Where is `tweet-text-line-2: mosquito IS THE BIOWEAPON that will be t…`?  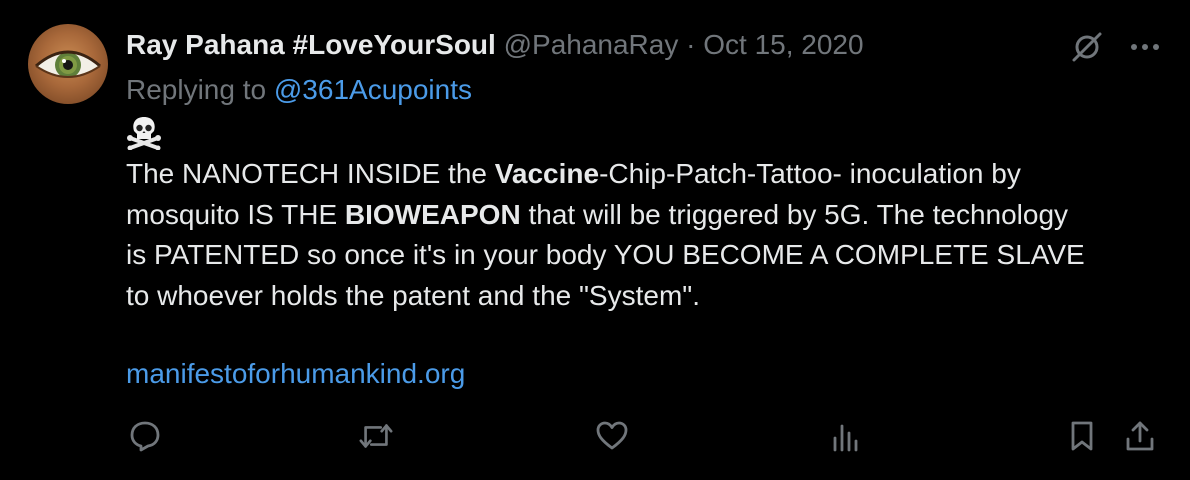 tweet-text-line-2: mosquito IS THE BIOWEAPON that will be t… is located at coordinates (646, 215).